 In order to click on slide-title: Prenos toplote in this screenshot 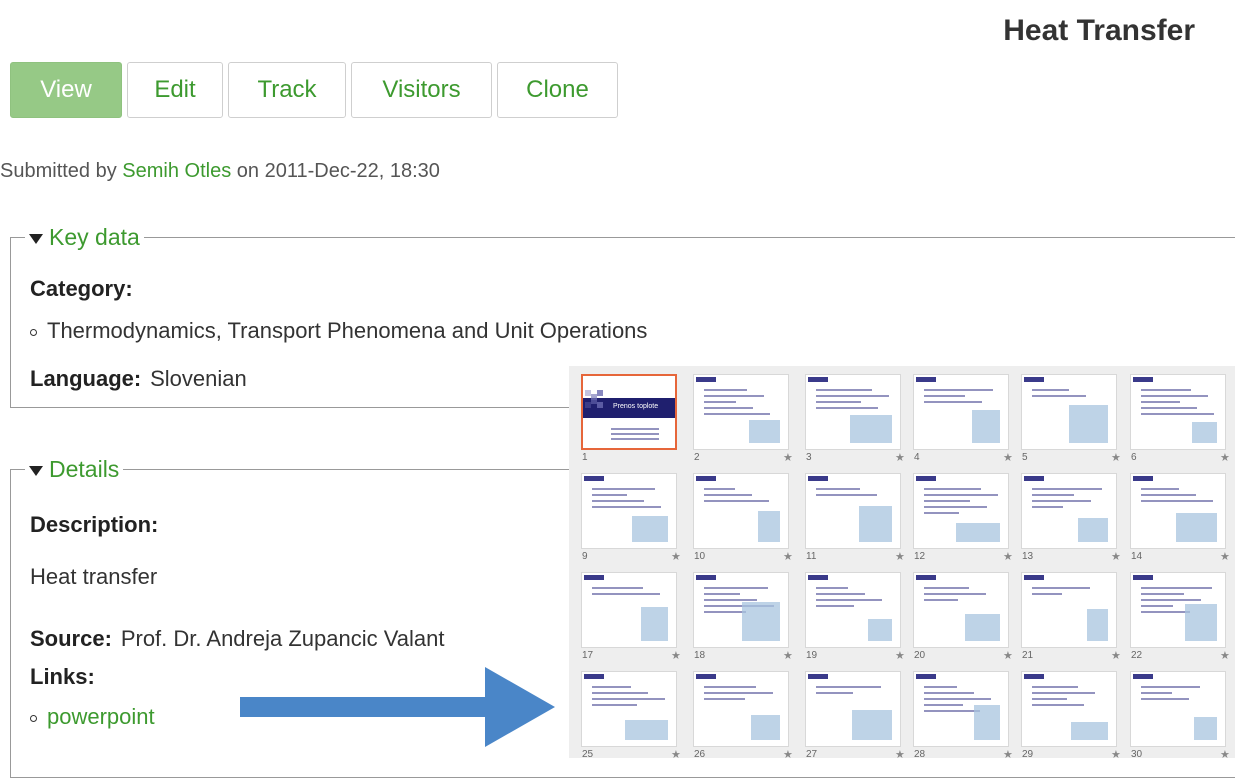, I will do `click(636, 406)`.